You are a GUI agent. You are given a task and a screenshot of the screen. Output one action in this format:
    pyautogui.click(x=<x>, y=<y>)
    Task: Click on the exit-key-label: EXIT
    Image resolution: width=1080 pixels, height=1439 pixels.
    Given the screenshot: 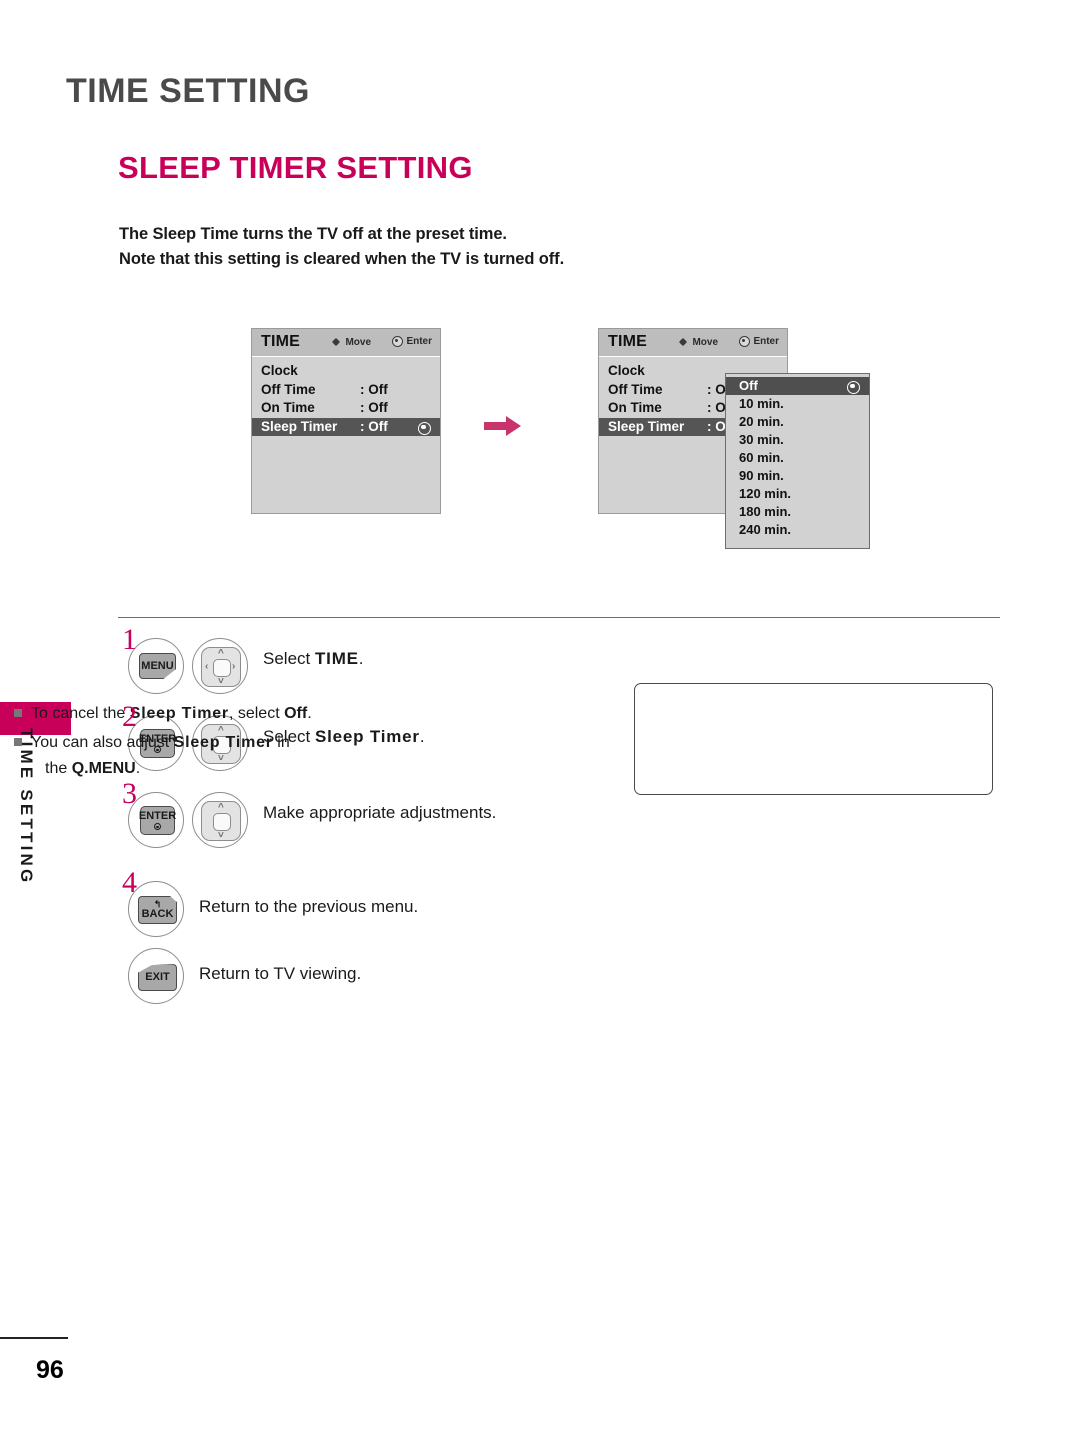 What is the action you would take?
    pyautogui.click(x=157, y=977)
    